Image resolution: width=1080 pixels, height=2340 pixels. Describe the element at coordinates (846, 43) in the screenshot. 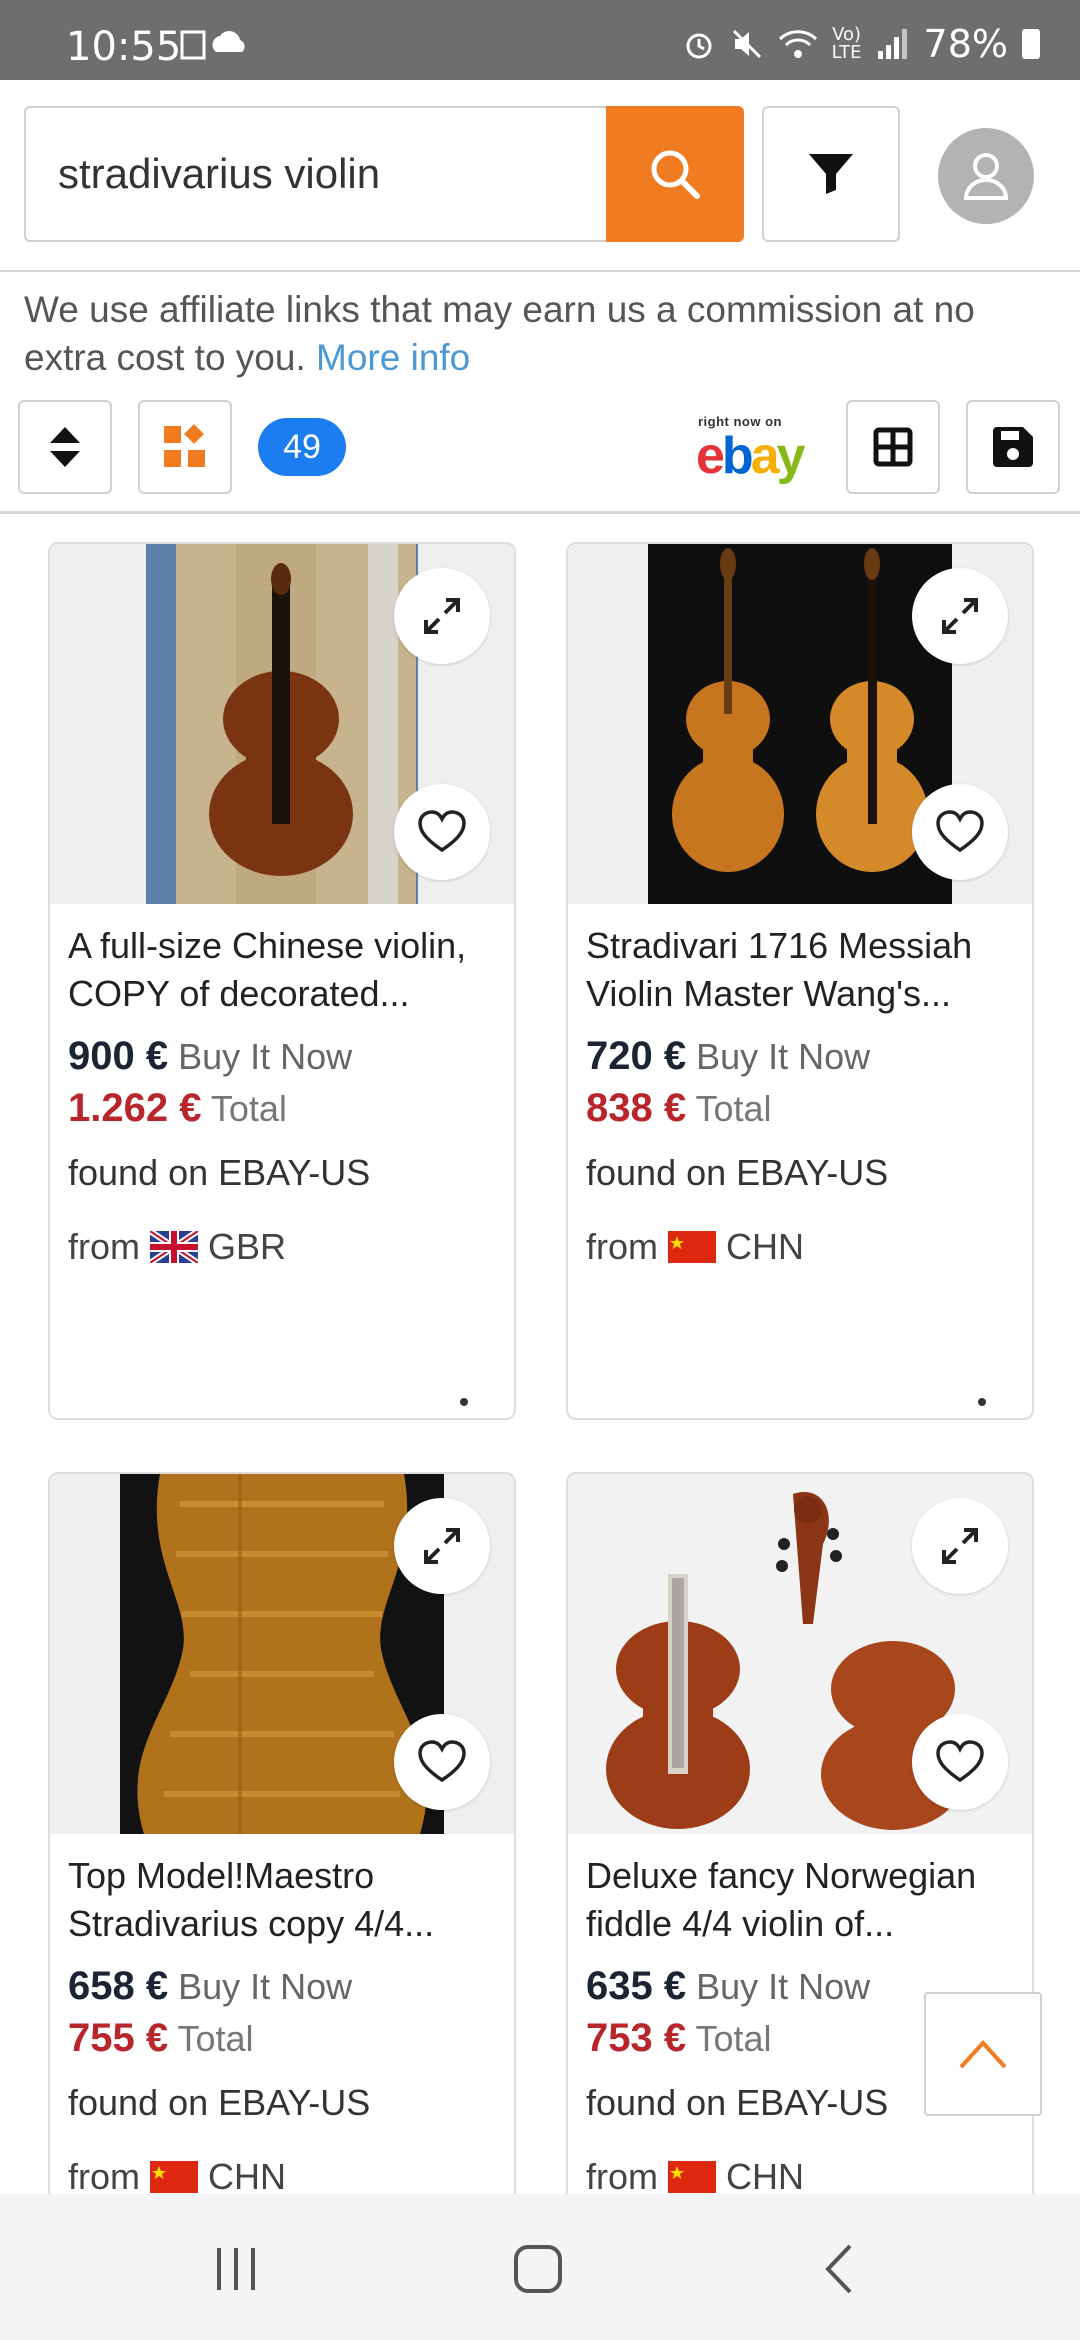

I see `volte-icon: Vo) LTE` at that location.